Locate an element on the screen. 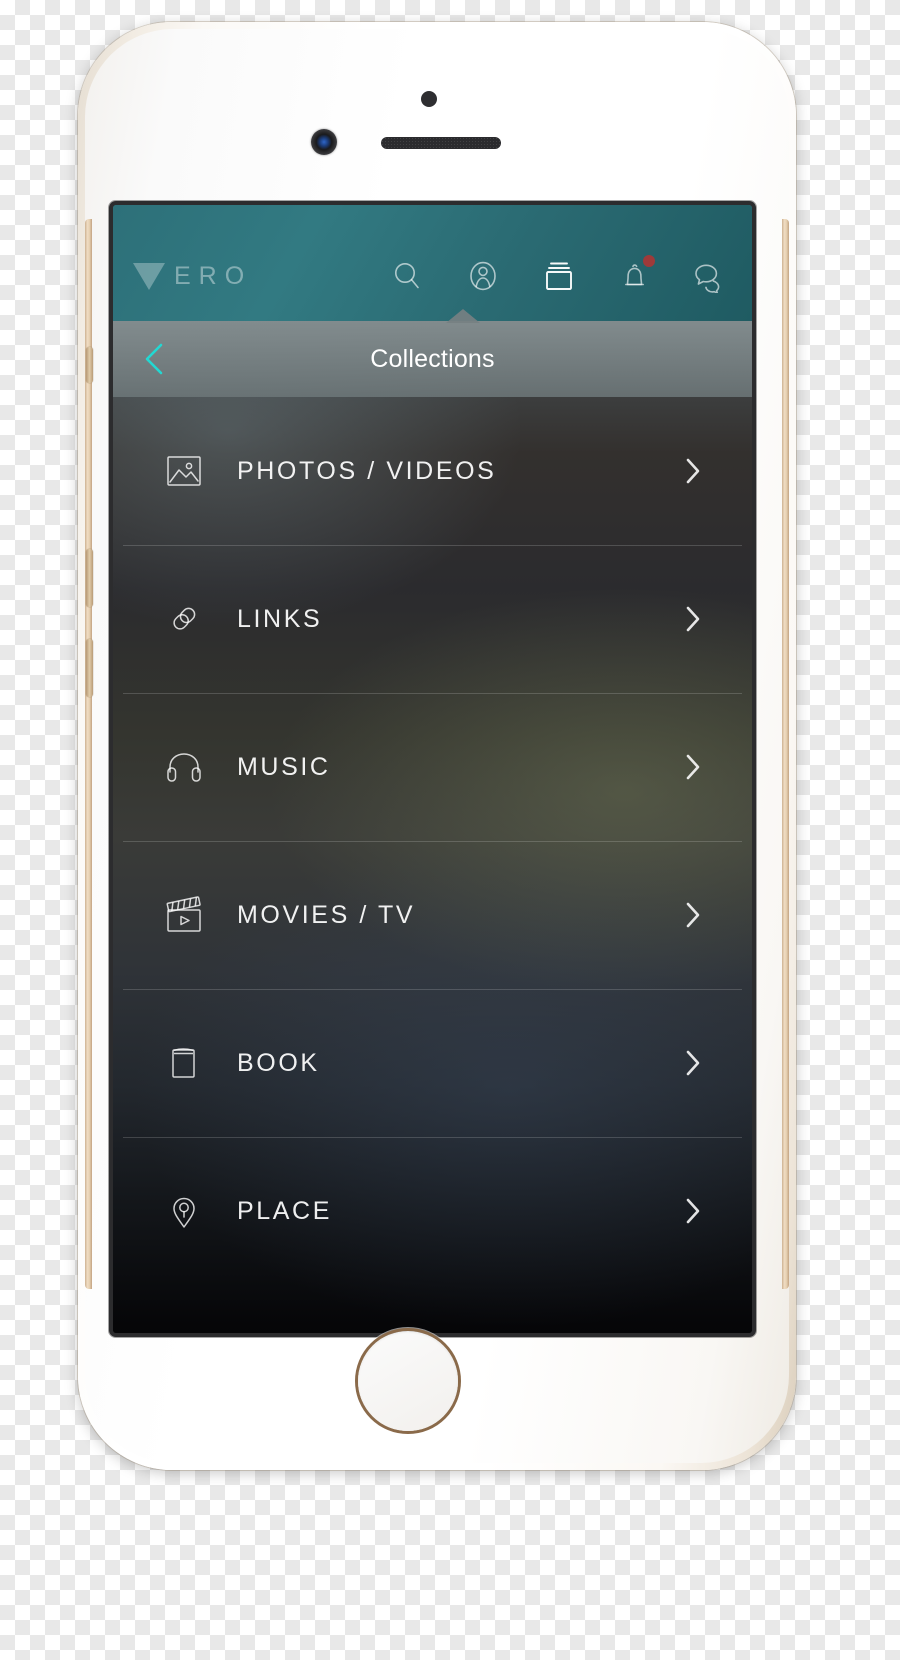  list-item-label: MOVIES / TV is located at coordinates (326, 914).